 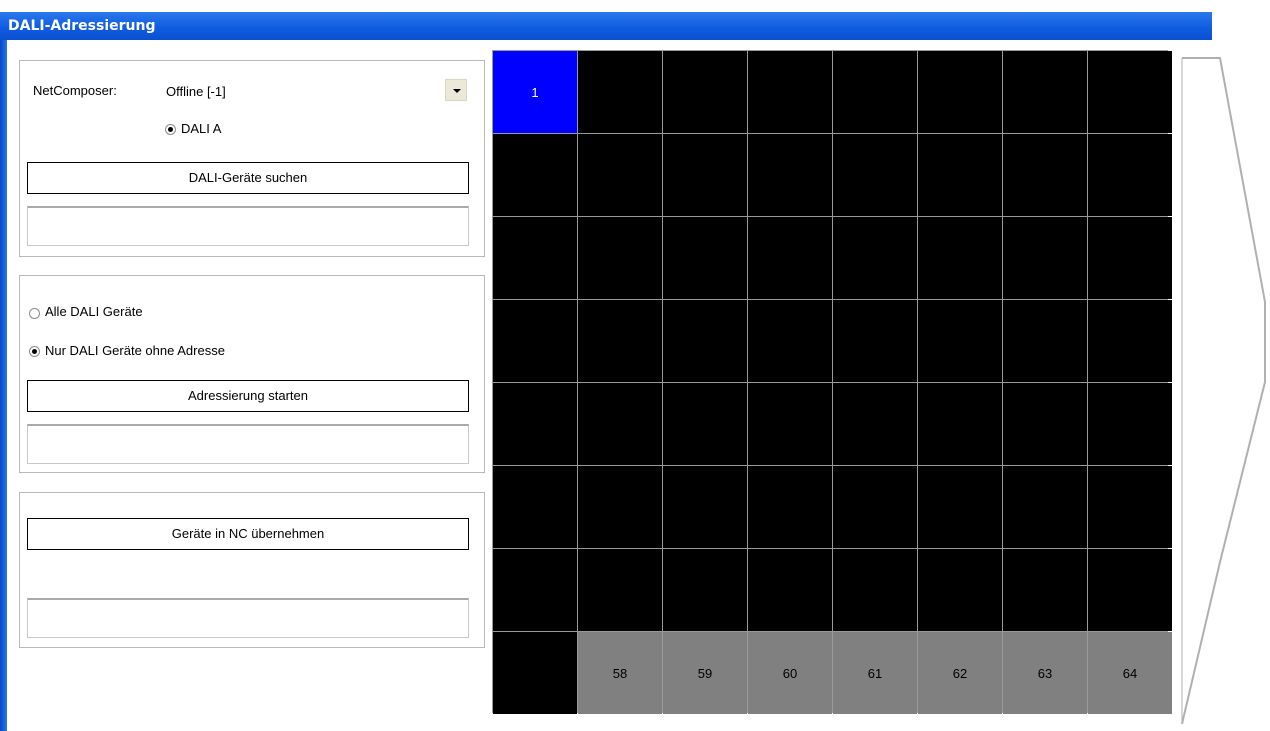 I want to click on address-cell: 60, so click(x=790, y=673).